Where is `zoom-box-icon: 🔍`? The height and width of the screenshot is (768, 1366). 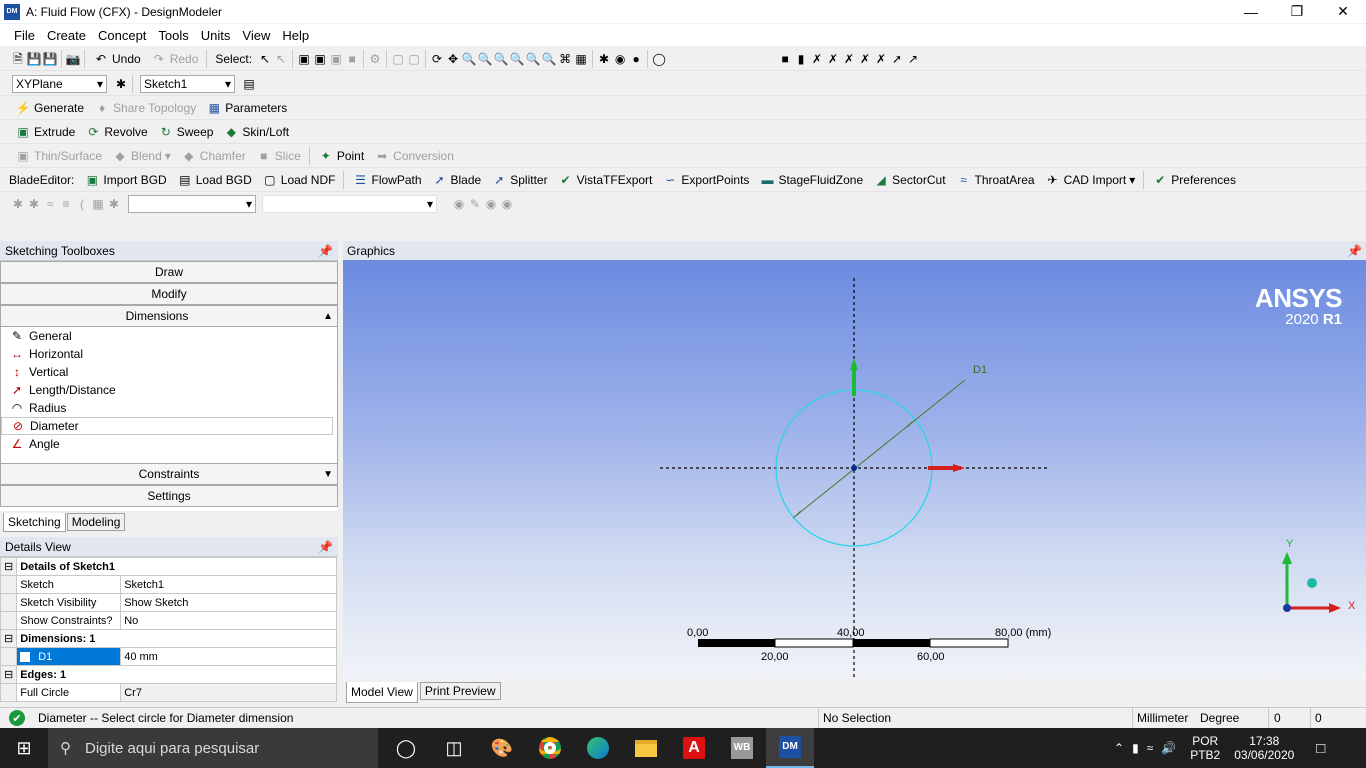 zoom-box-icon: 🔍 is located at coordinates (501, 59).